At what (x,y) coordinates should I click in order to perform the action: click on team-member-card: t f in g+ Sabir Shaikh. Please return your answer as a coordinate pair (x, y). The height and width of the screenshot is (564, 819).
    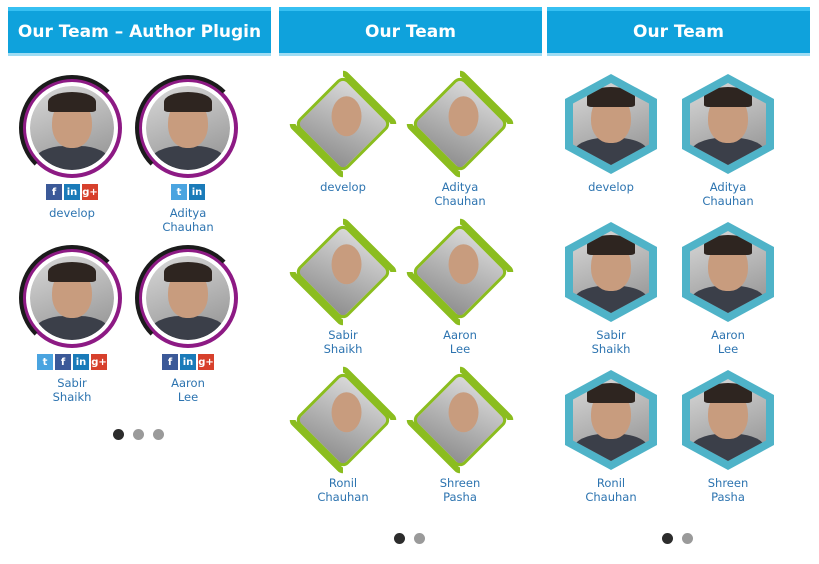
    Looking at the image, I should click on (72, 324).